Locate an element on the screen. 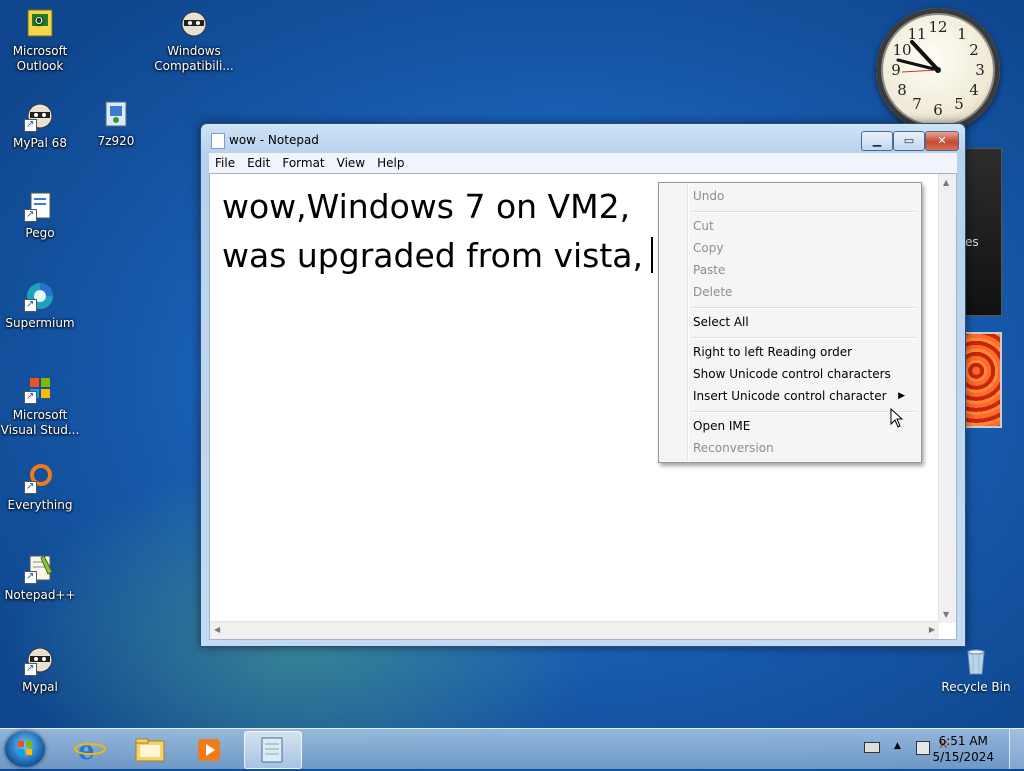  clock-display: 6:51 AM 5/15/2024 is located at coordinates (963, 749).